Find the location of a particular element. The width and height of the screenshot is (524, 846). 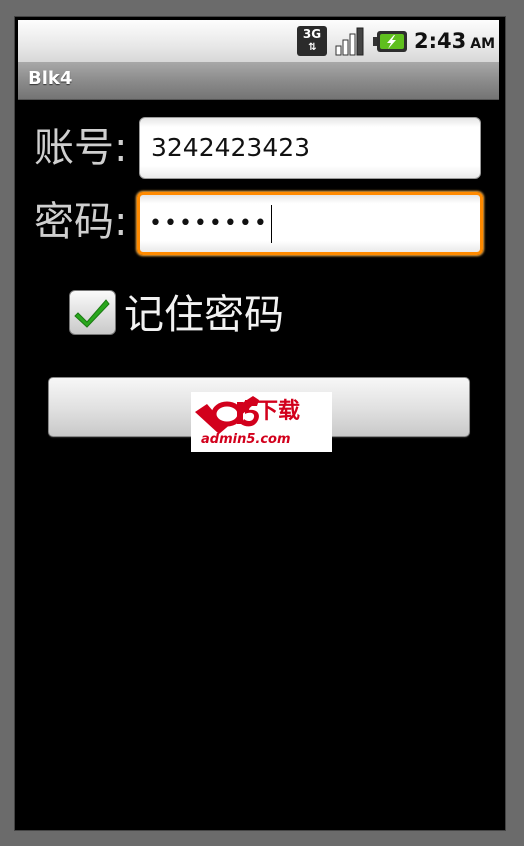

status-clock: 2:43 AM is located at coordinates (454, 41).